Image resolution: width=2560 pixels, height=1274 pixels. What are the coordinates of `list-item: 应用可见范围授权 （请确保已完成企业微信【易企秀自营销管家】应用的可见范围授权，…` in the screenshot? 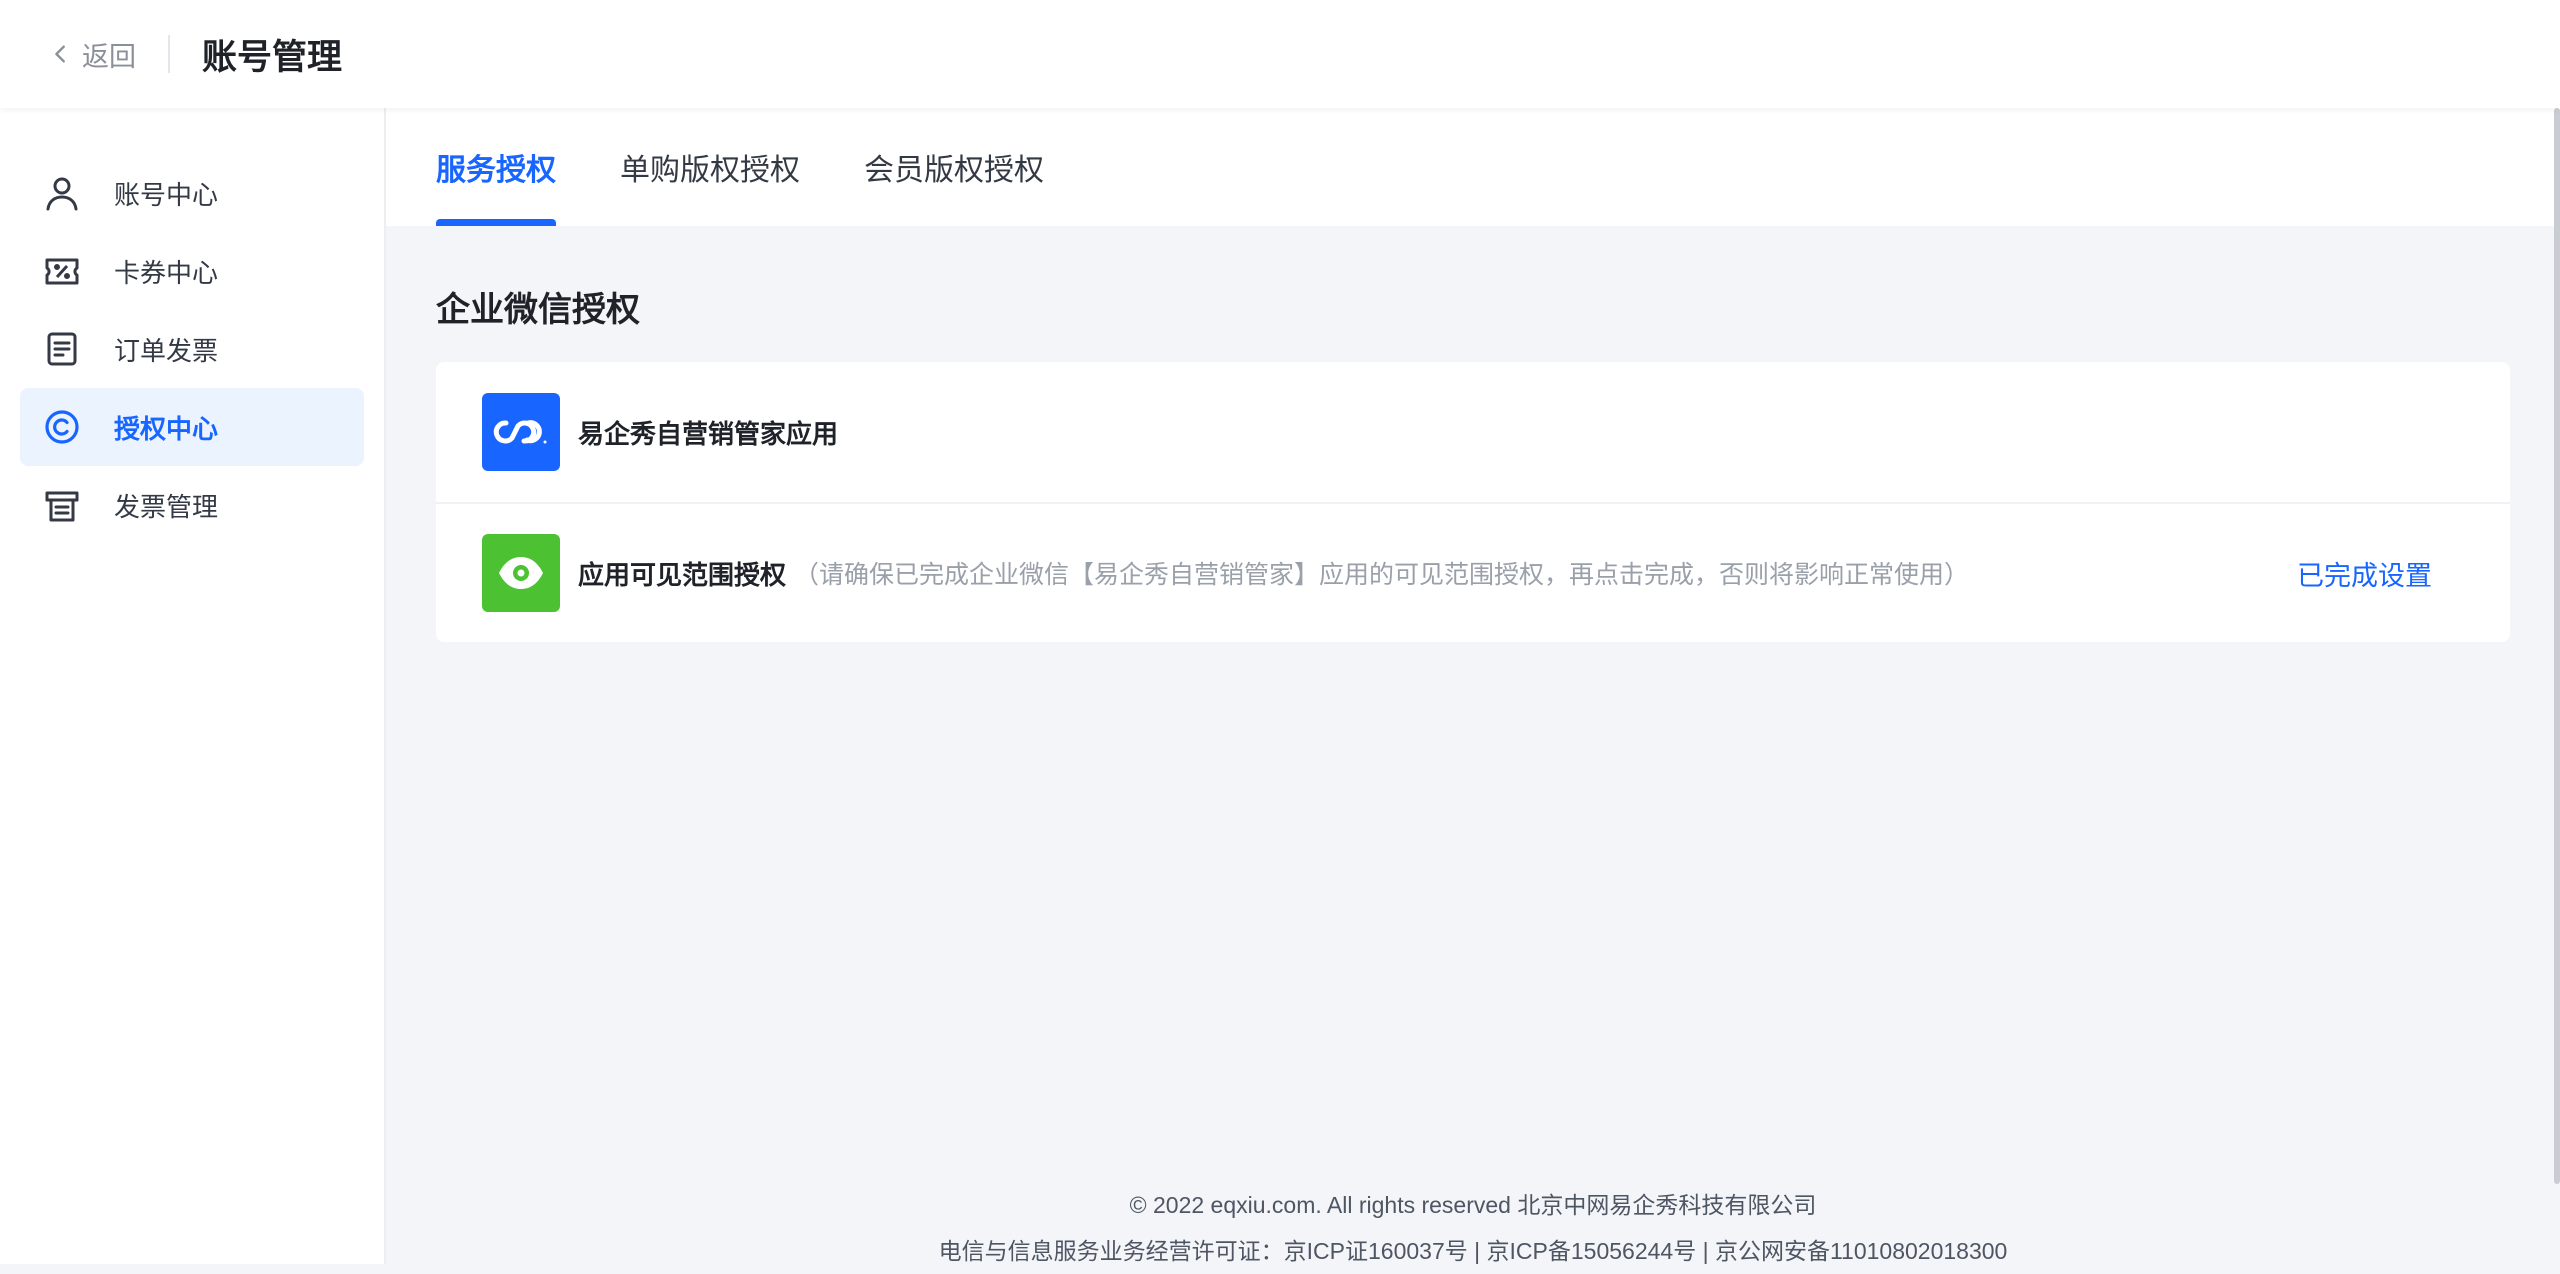 It's located at (1473, 572).